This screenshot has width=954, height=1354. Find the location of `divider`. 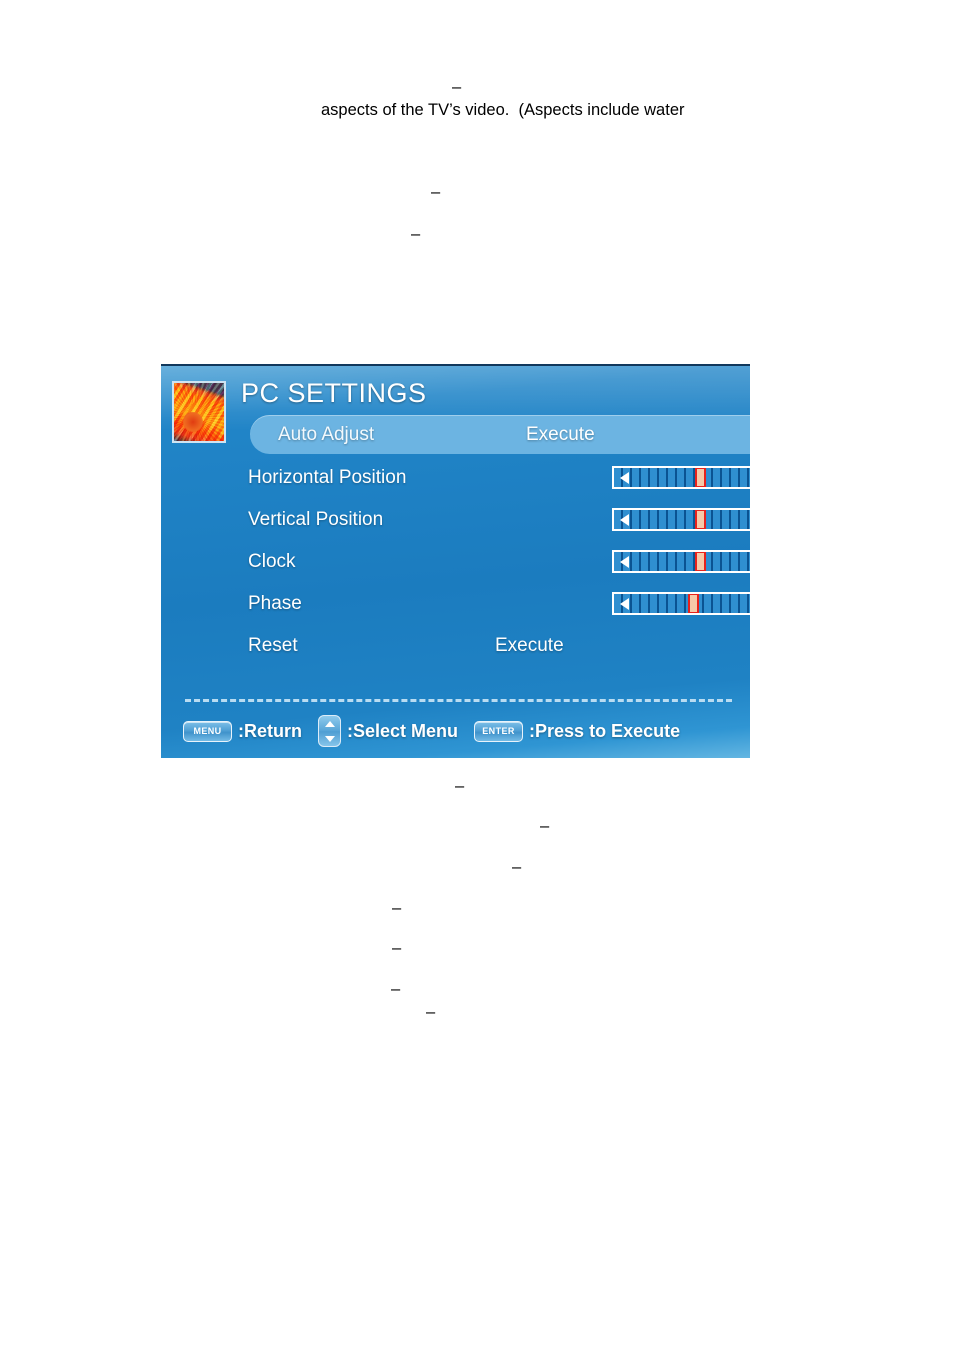

divider is located at coordinates (458, 700).